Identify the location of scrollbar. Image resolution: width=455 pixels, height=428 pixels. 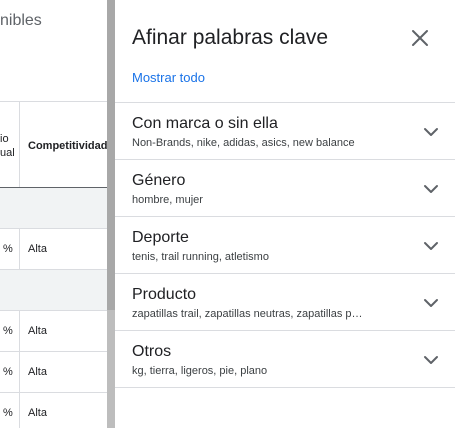
(111, 214).